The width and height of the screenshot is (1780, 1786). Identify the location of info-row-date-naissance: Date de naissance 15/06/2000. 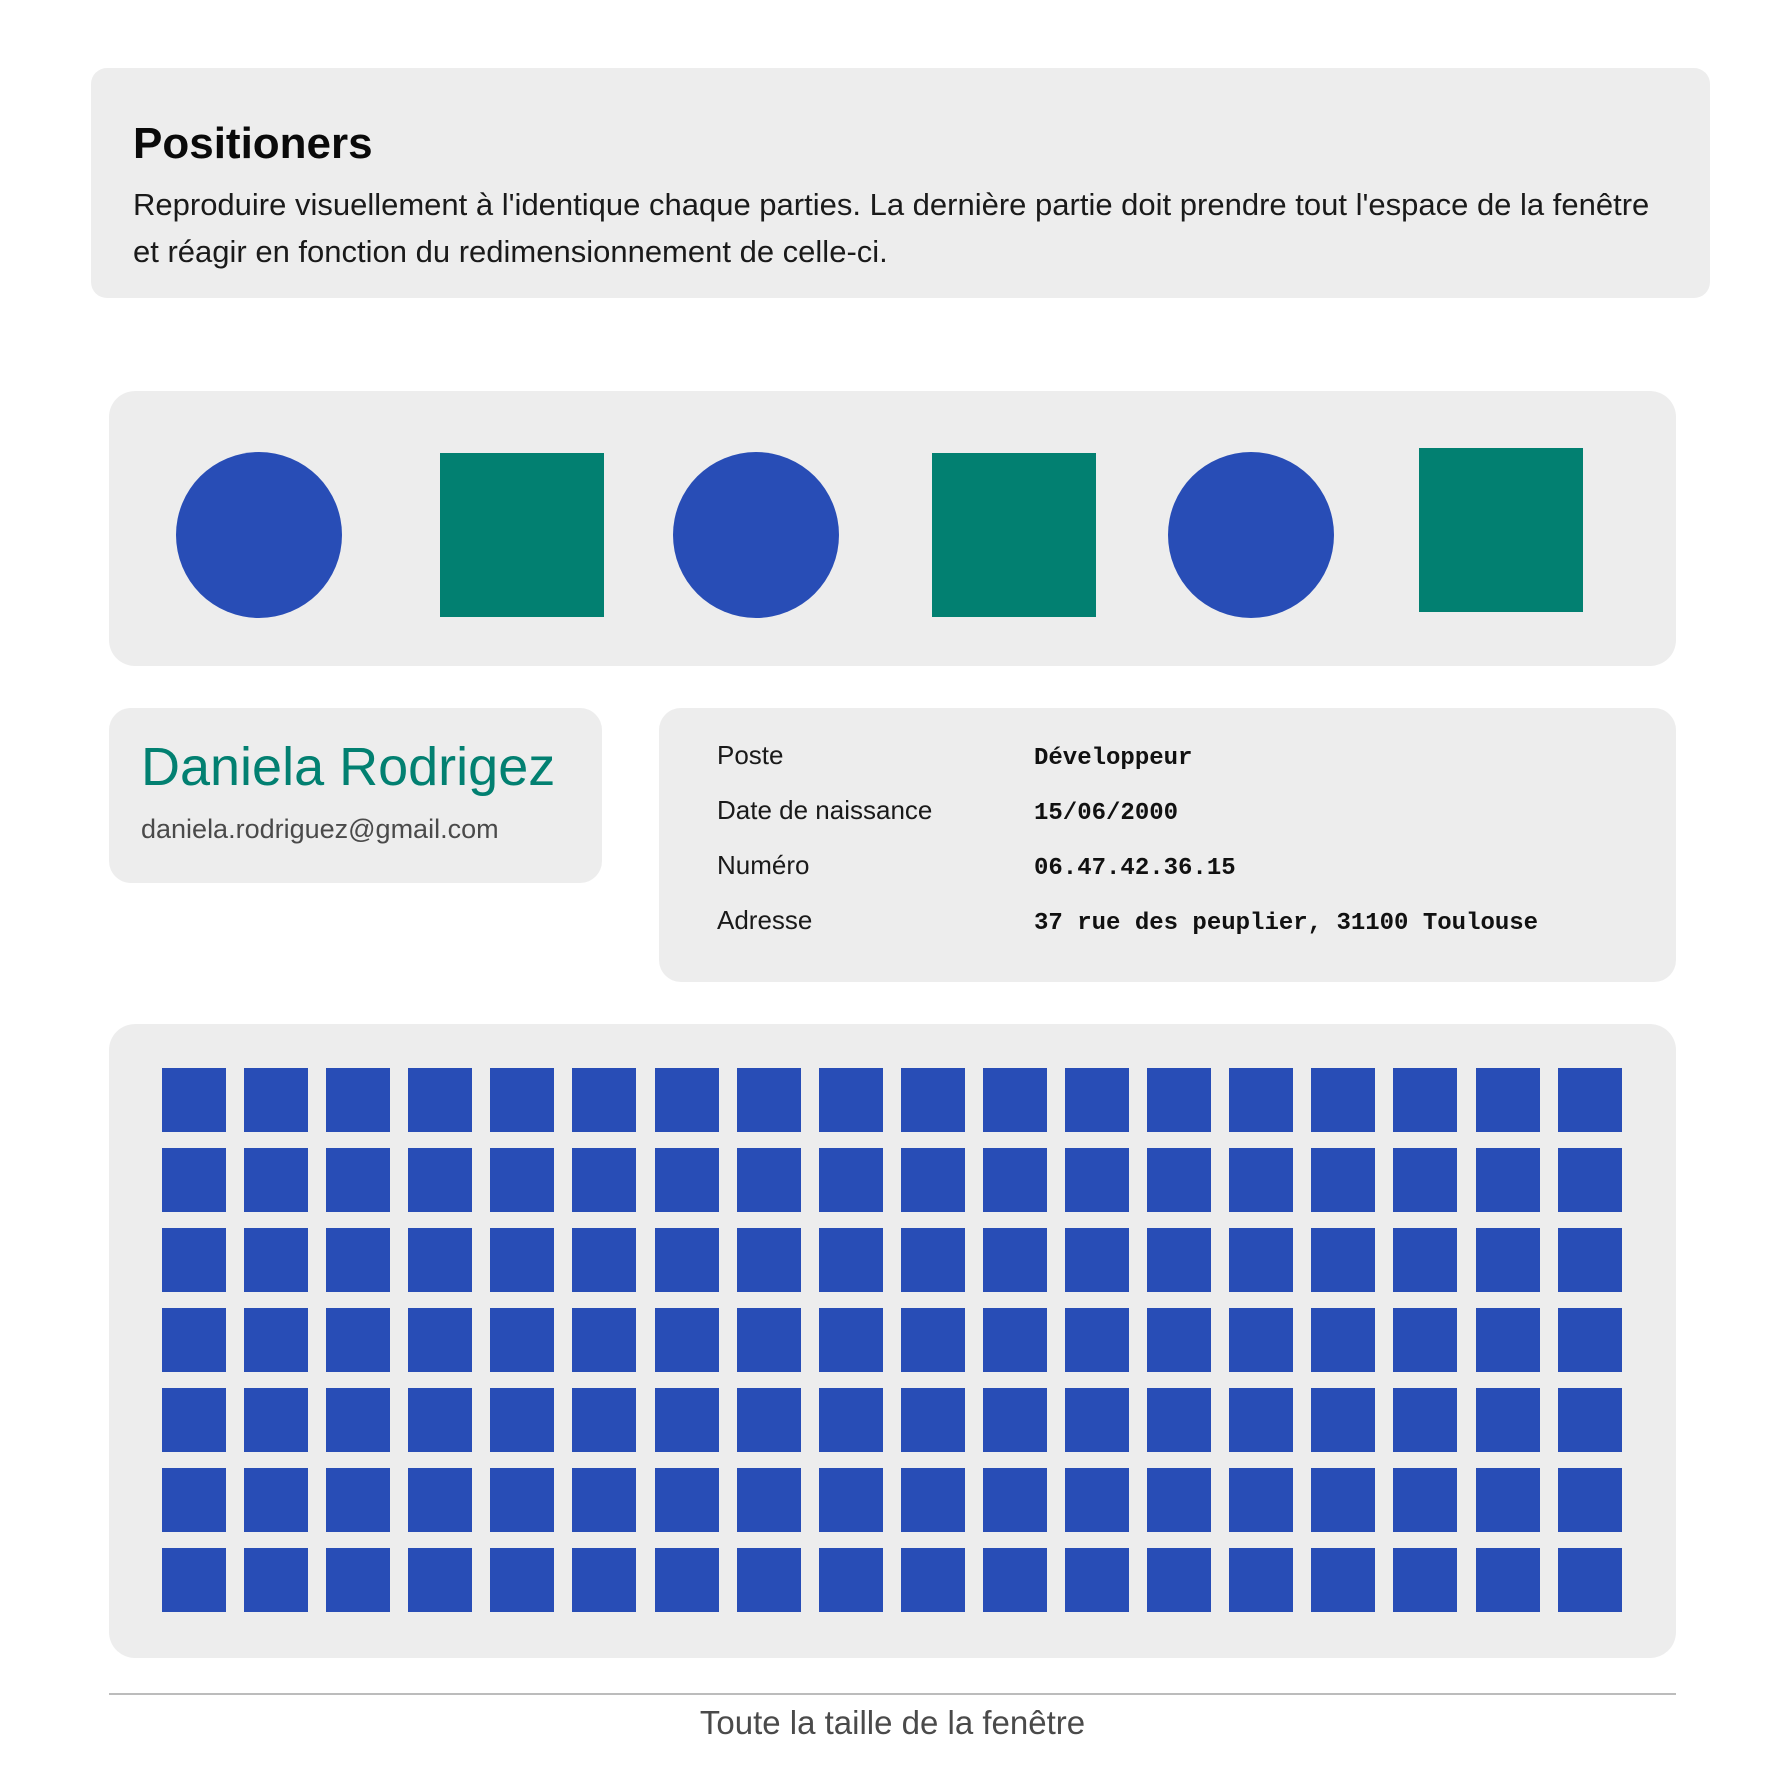
(1196, 822).